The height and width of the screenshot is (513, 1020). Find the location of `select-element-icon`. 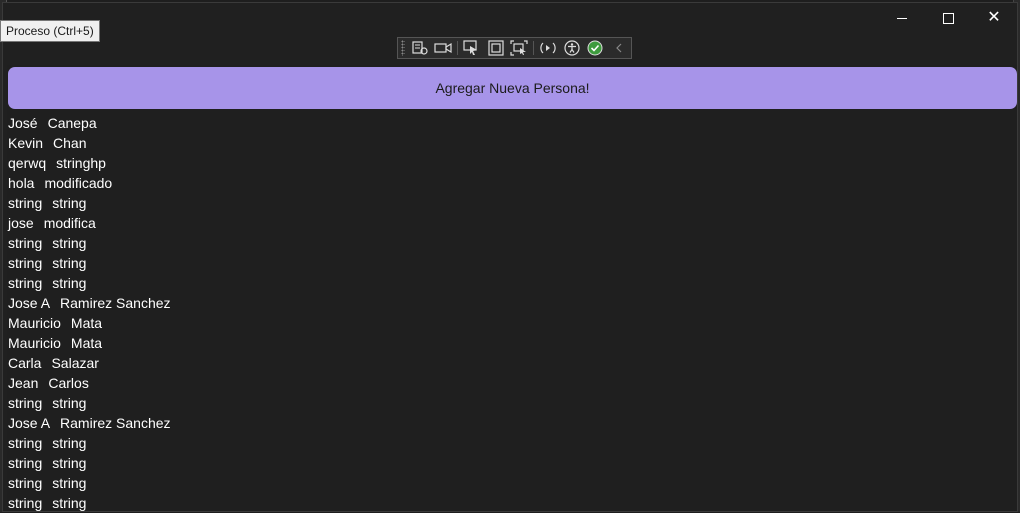

select-element-icon is located at coordinates (472, 48).